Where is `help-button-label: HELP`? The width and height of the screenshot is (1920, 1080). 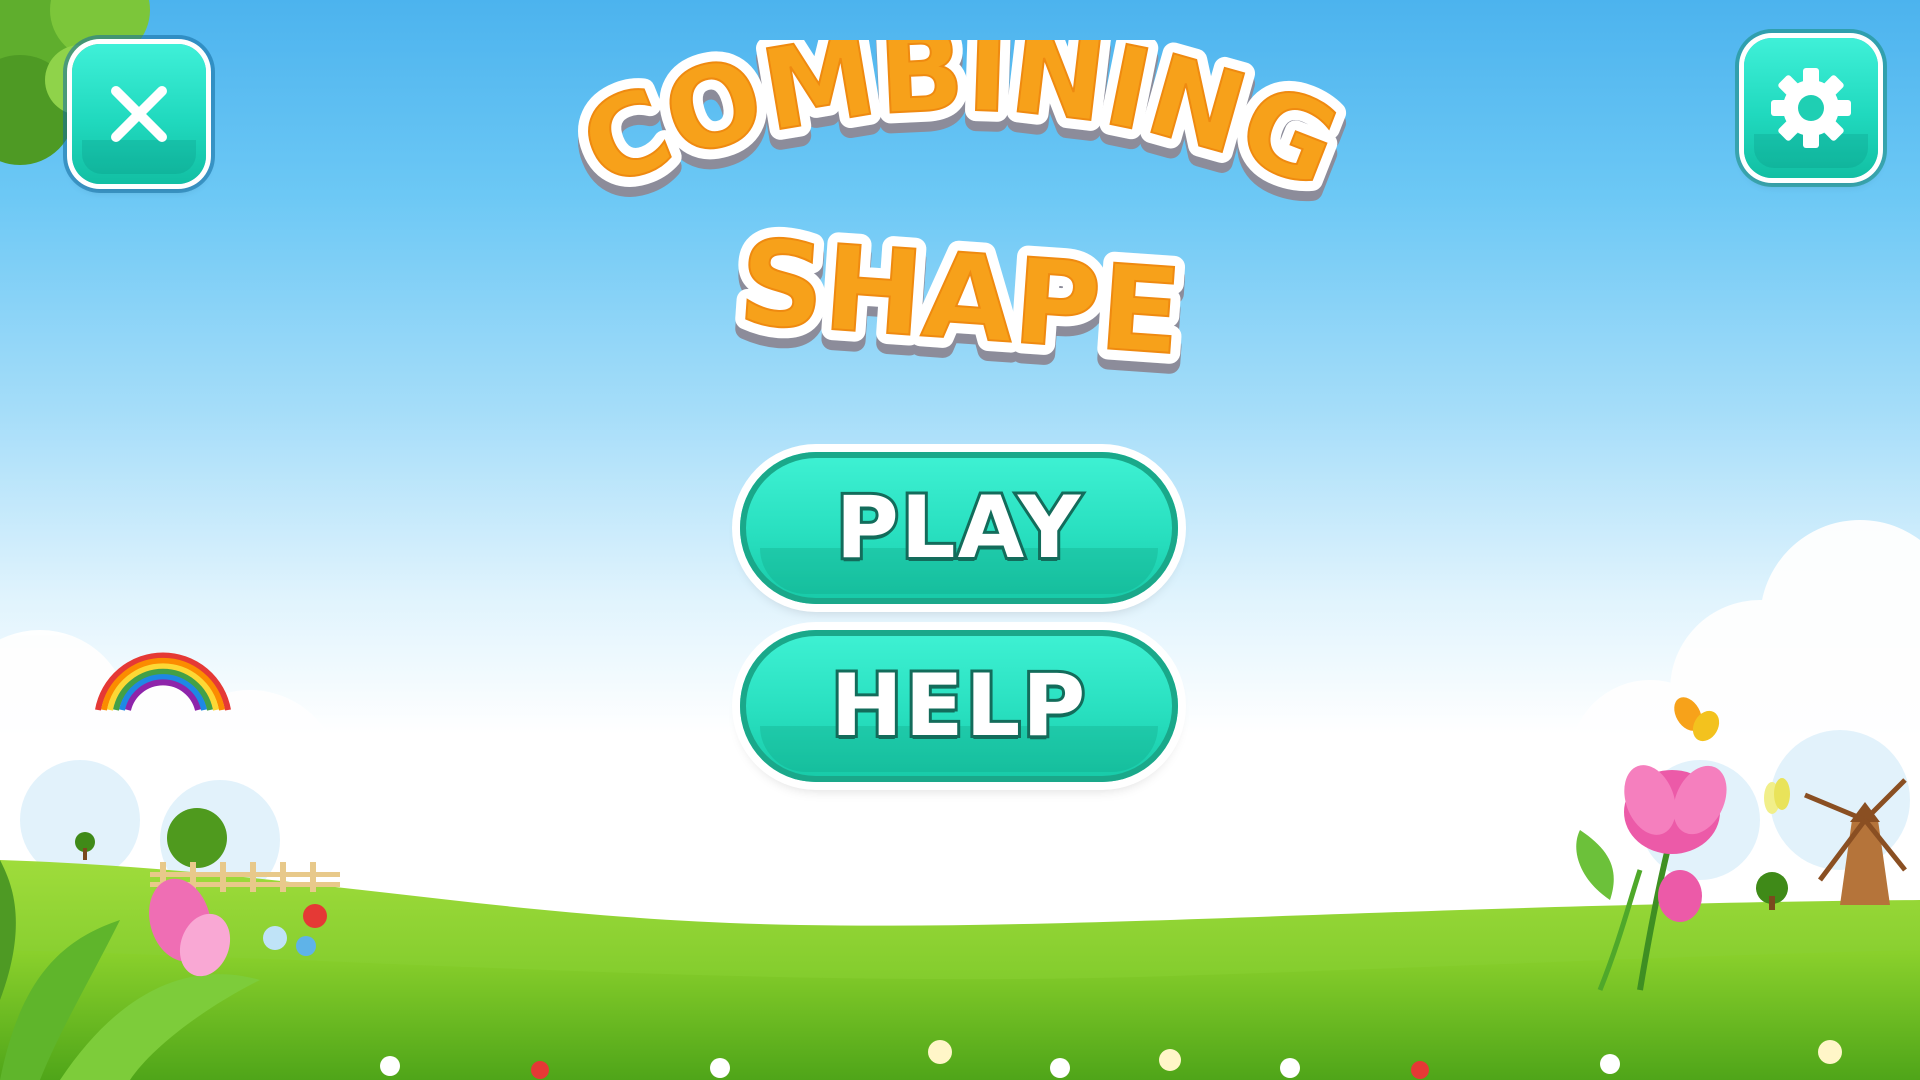
help-button-label: HELP is located at coordinates (958, 706).